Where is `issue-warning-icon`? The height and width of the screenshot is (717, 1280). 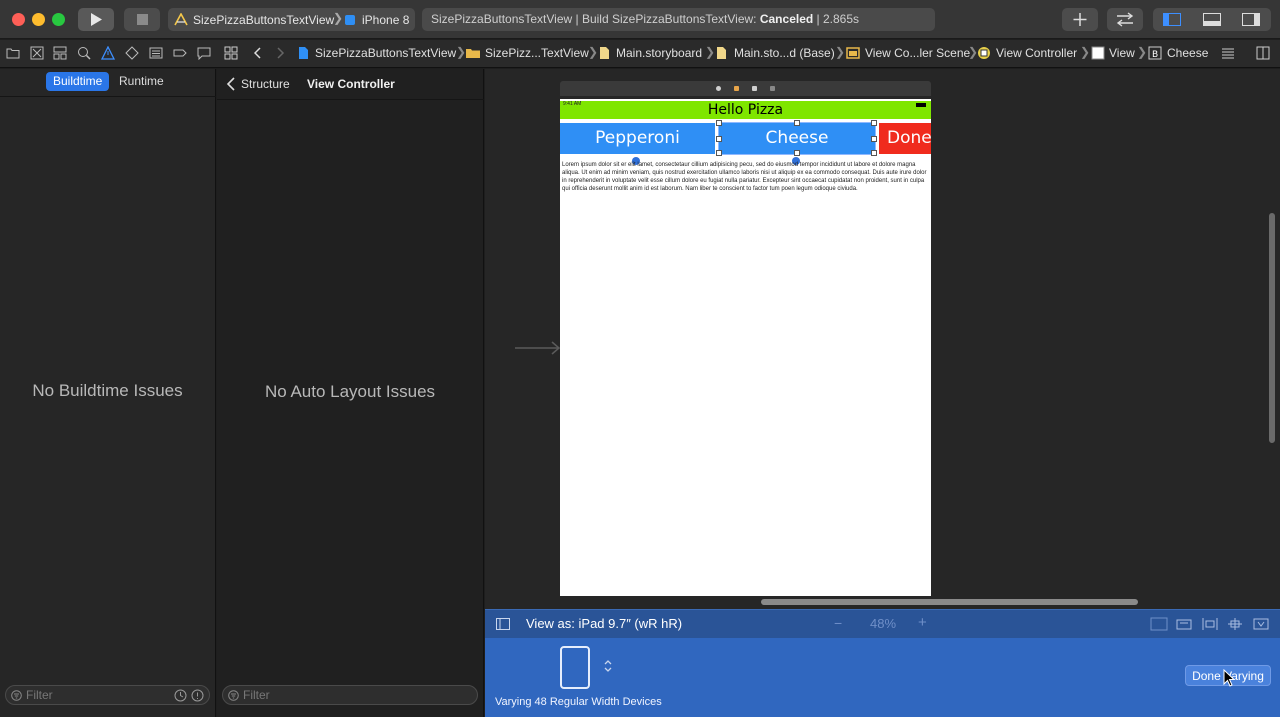
issue-warning-icon is located at coordinates (108, 53).